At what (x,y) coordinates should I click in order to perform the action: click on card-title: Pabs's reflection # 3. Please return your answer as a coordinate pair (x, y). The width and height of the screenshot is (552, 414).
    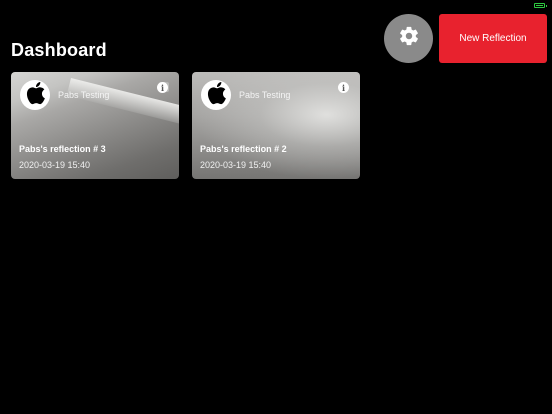
    Looking at the image, I should click on (62, 149).